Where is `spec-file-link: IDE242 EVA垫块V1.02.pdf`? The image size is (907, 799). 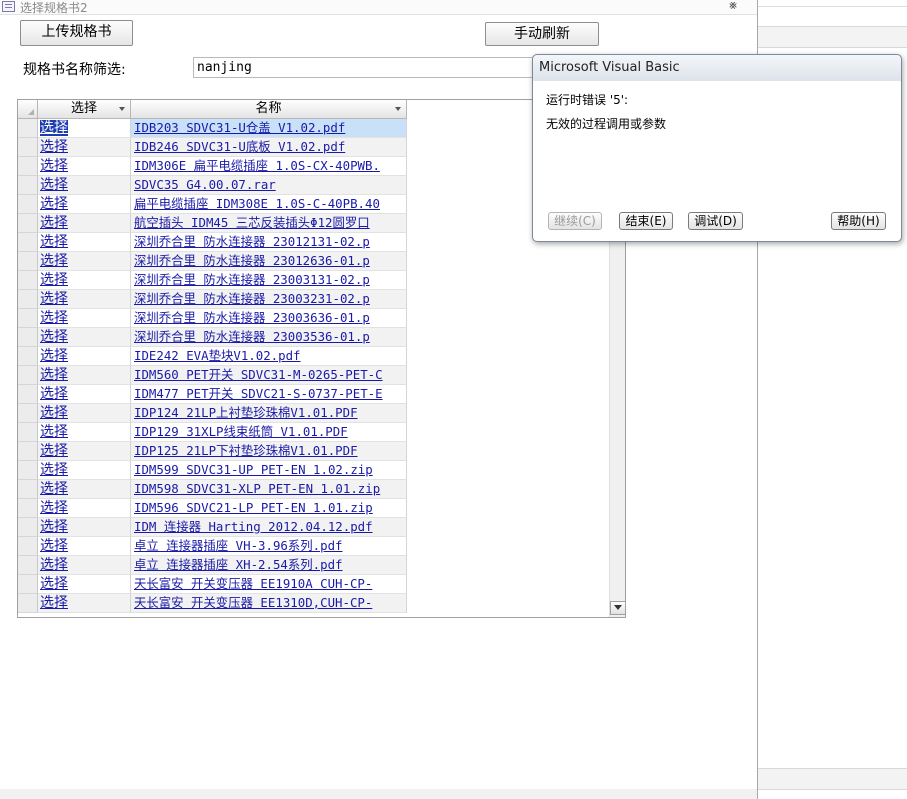 spec-file-link: IDE242 EVA垫块V1.02.pdf is located at coordinates (269, 356).